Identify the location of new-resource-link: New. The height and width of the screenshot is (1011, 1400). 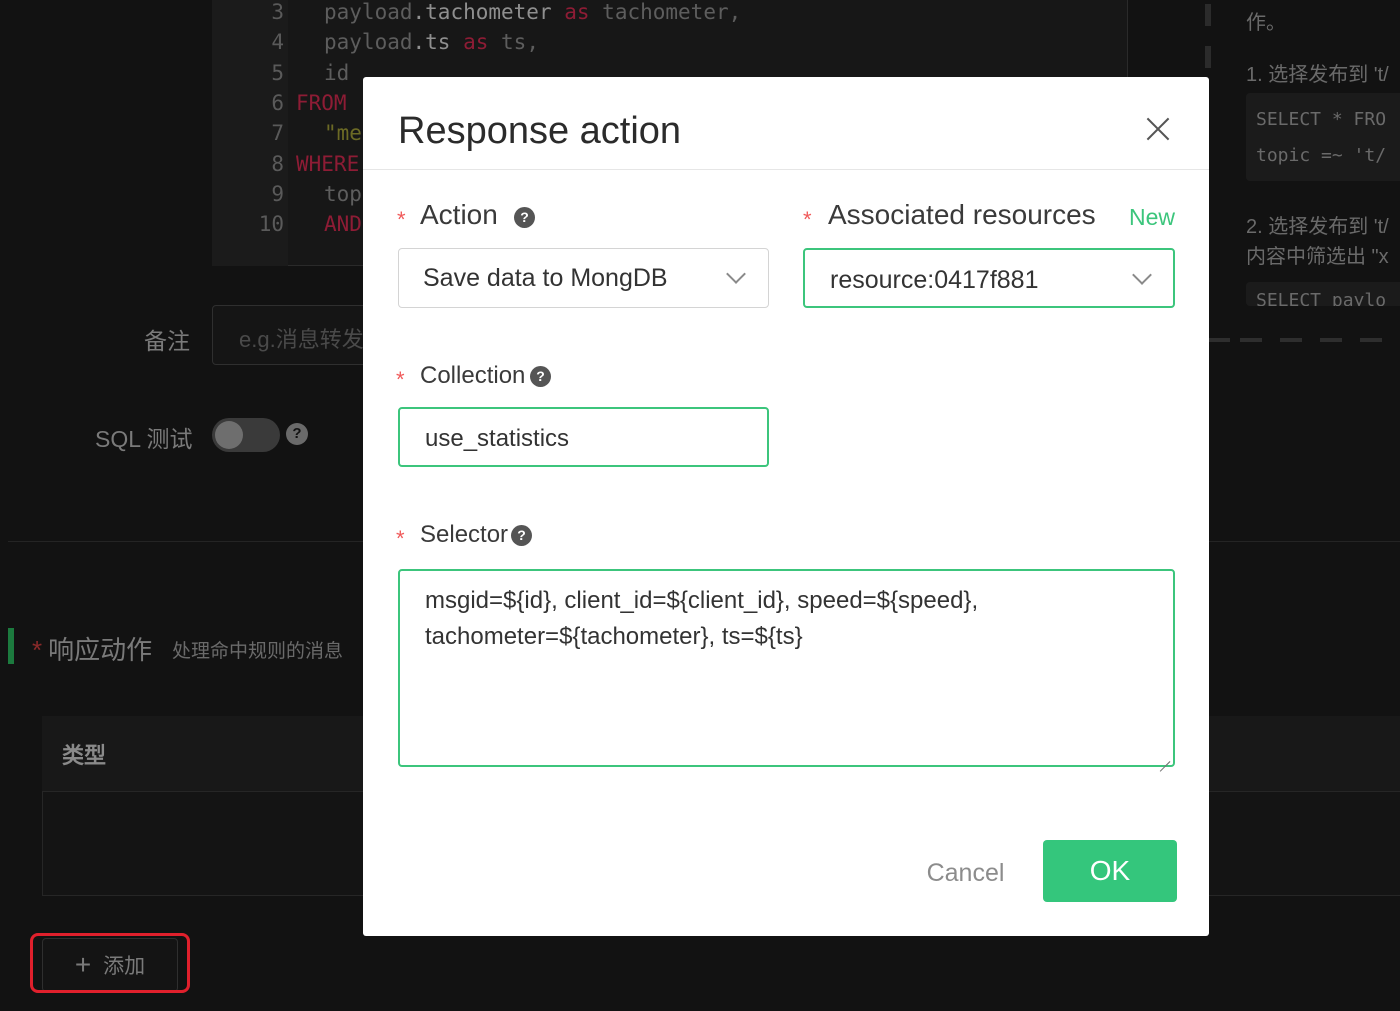
(1152, 217).